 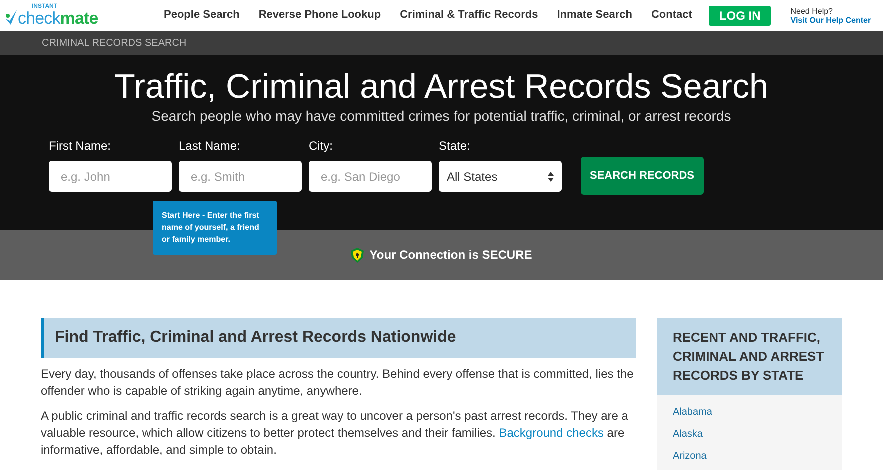 I want to click on sidebar-heading: RECENT AND TRAFFIC, CRIMINAL AND ARREST RECORDS BY STATE, so click(x=749, y=356).